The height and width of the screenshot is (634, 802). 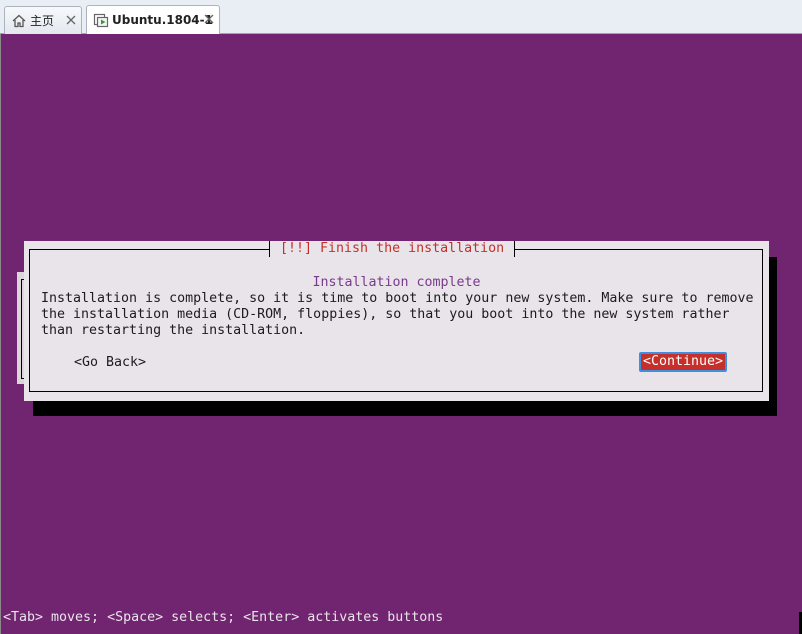 What do you see at coordinates (772, 336) in the screenshot?
I see `dialog-shadow-right` at bounding box center [772, 336].